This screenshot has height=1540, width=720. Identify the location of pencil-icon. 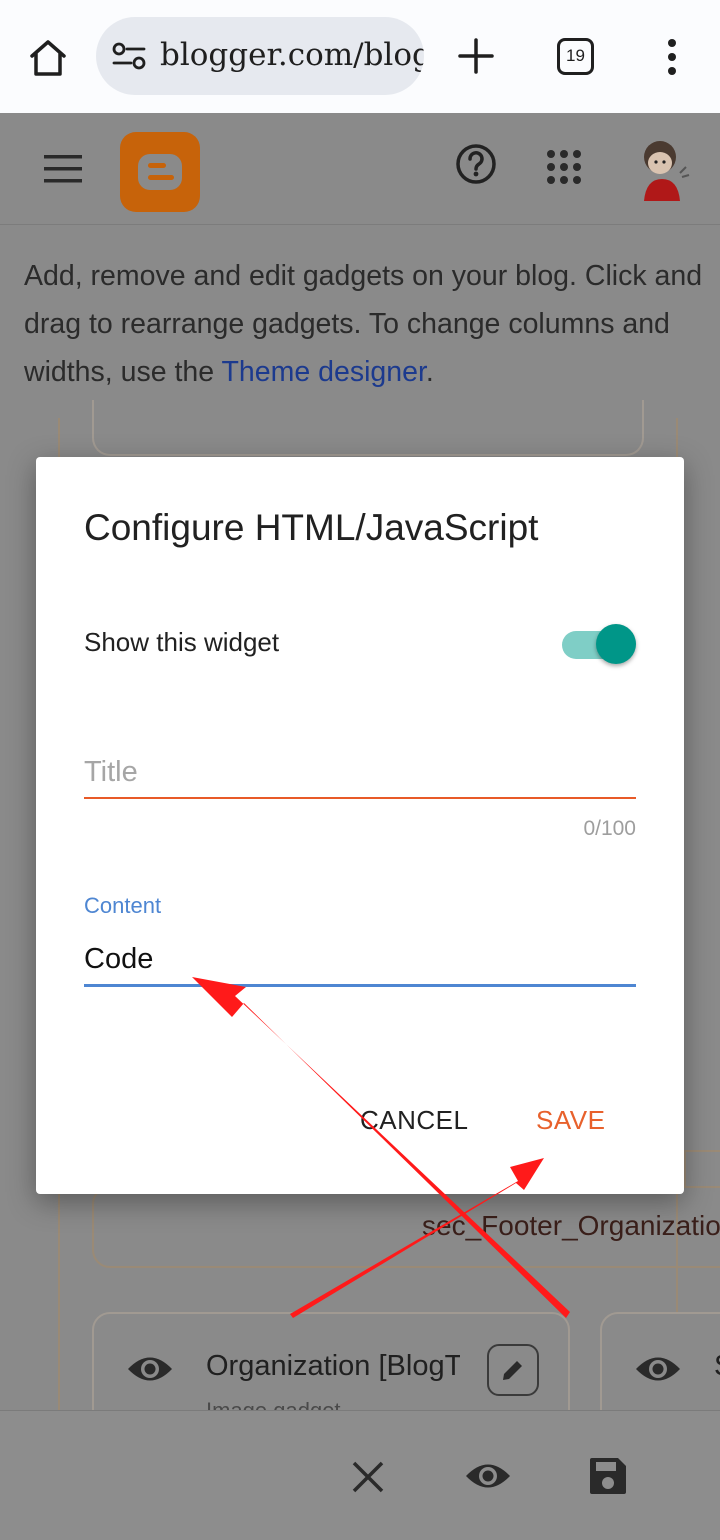
(512, 1370).